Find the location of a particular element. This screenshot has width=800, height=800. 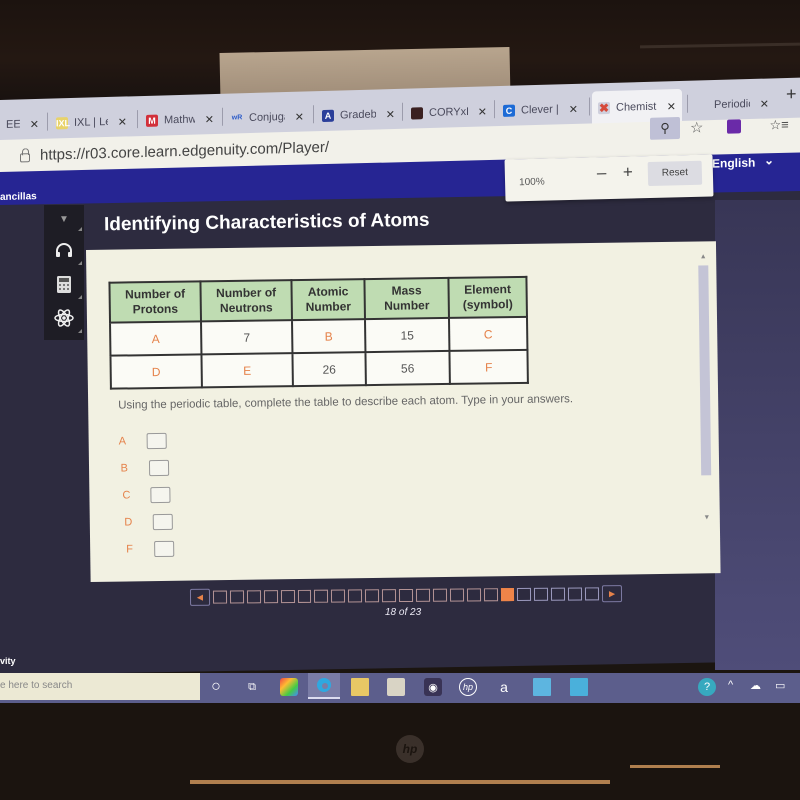

tool-headphones is located at coordinates (64, 250).